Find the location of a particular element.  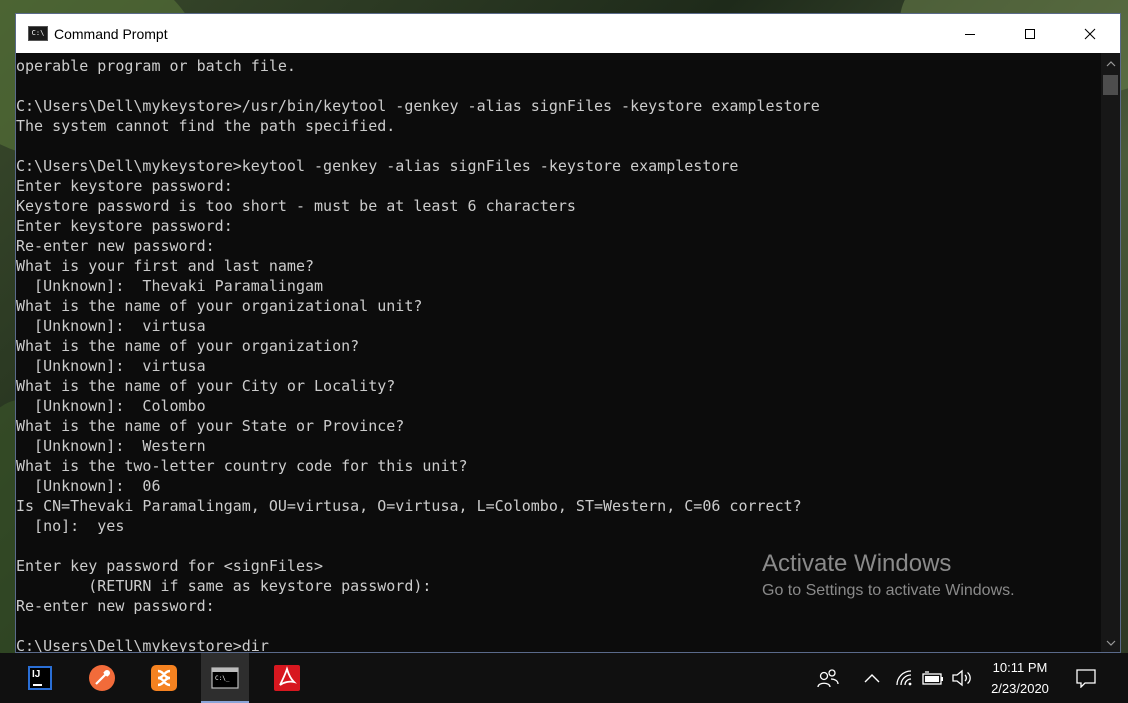

intellij-icon: IJ is located at coordinates (40, 678).